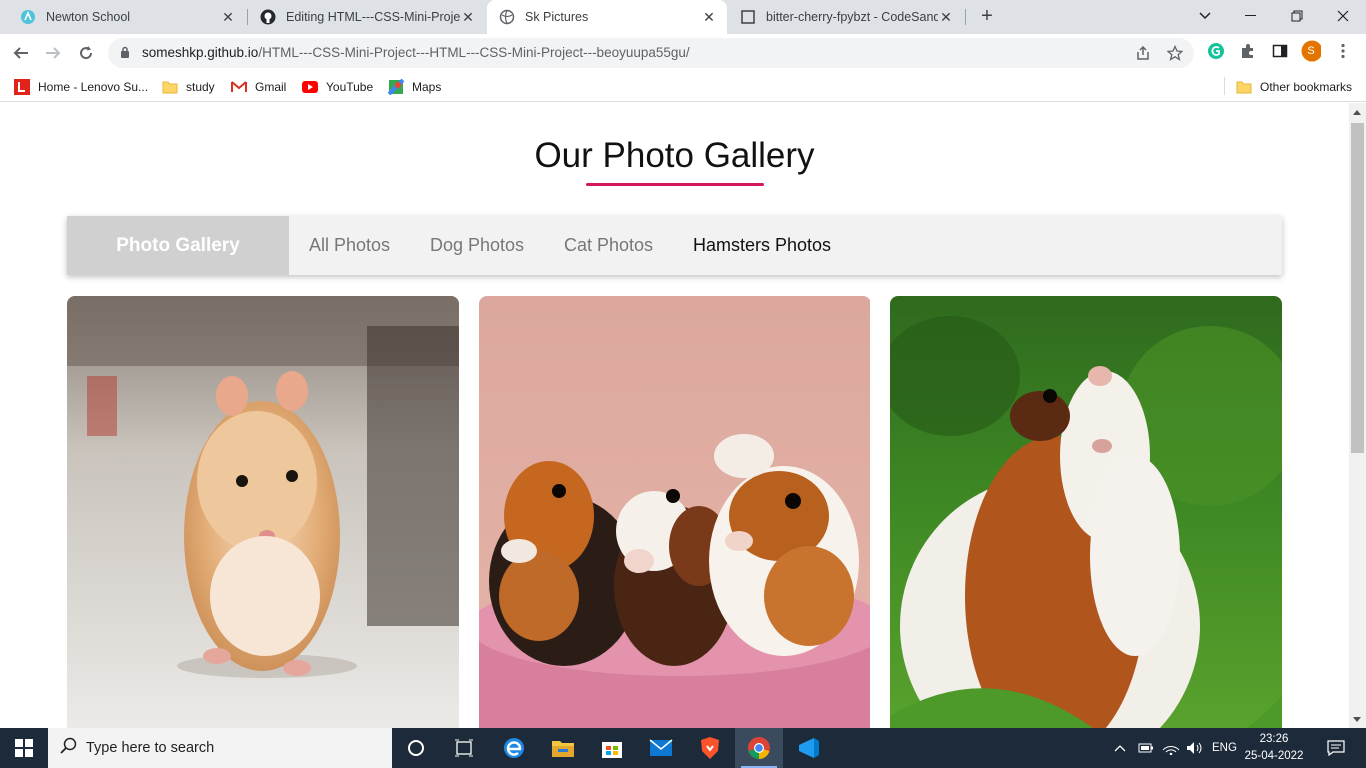  Describe the element at coordinates (1171, 748) in the screenshot. I see `wifi-icon` at that location.